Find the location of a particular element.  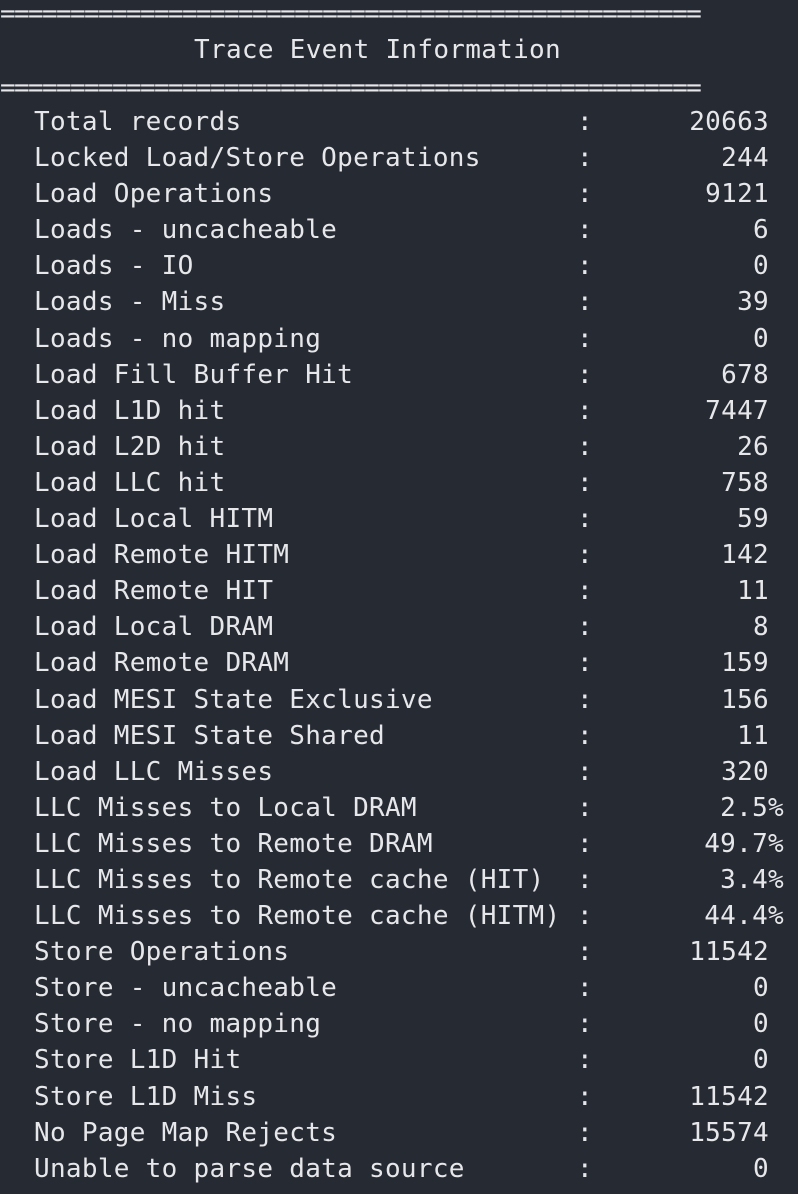

list-item: Load Operations: 9121 is located at coordinates (399, 194).